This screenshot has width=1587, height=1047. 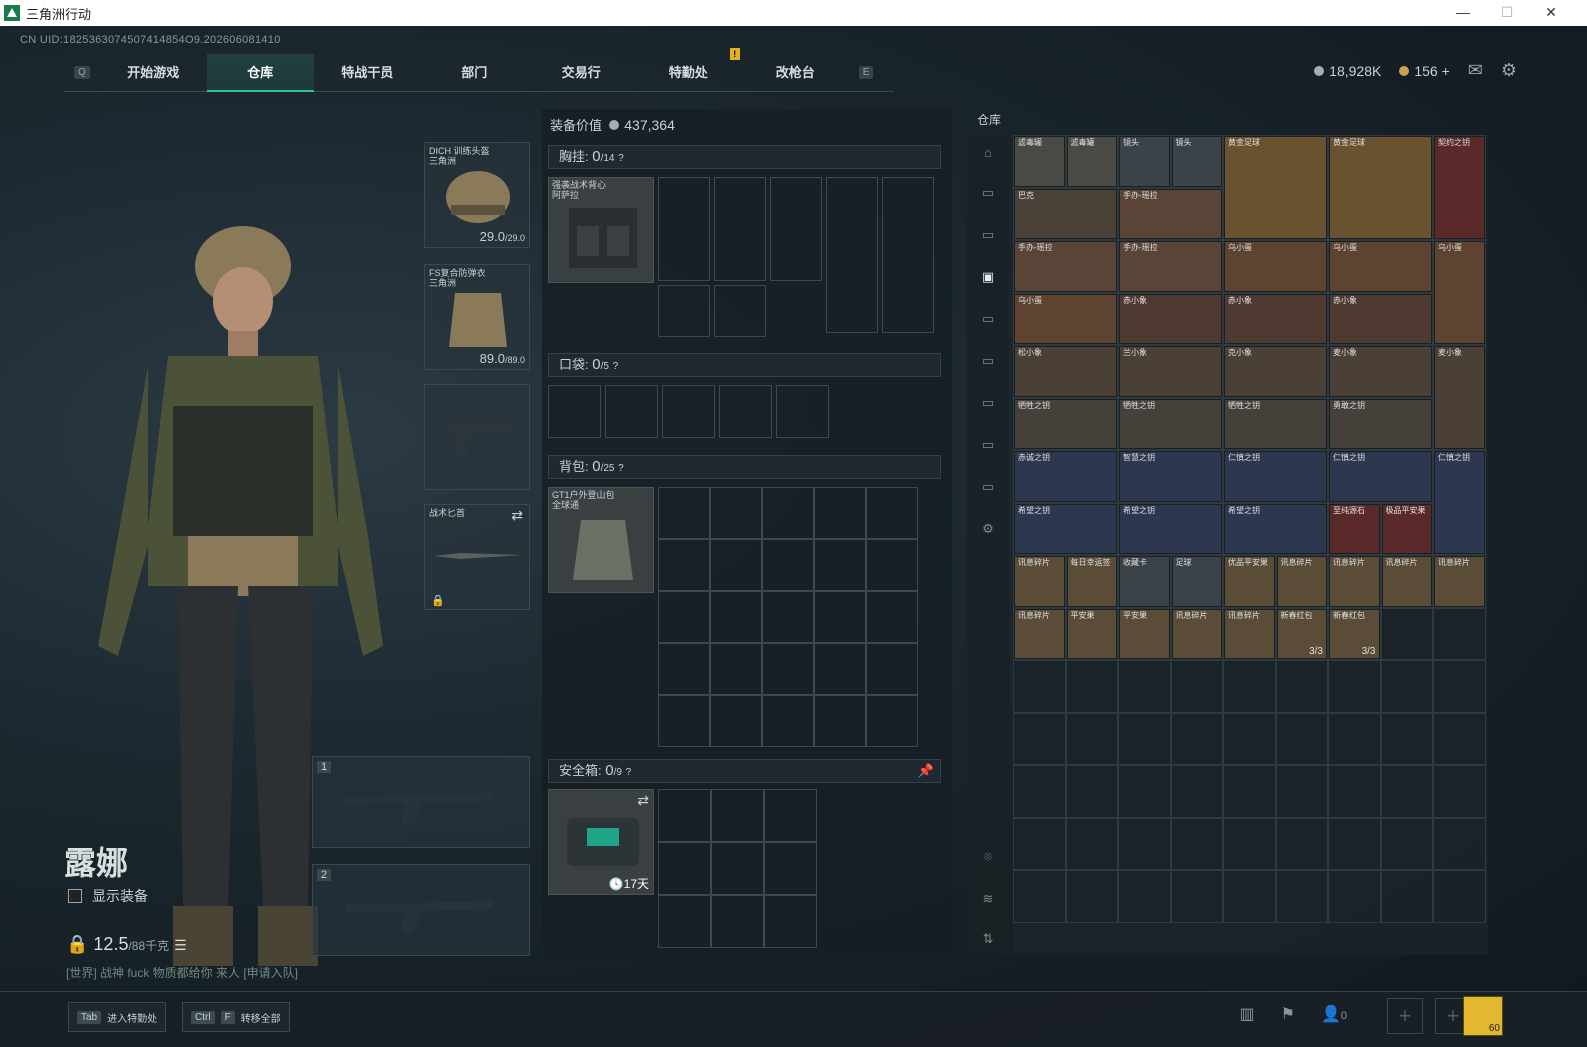 What do you see at coordinates (1144, 633) in the screenshot?
I see `warehouse-item: 平安果` at bounding box center [1144, 633].